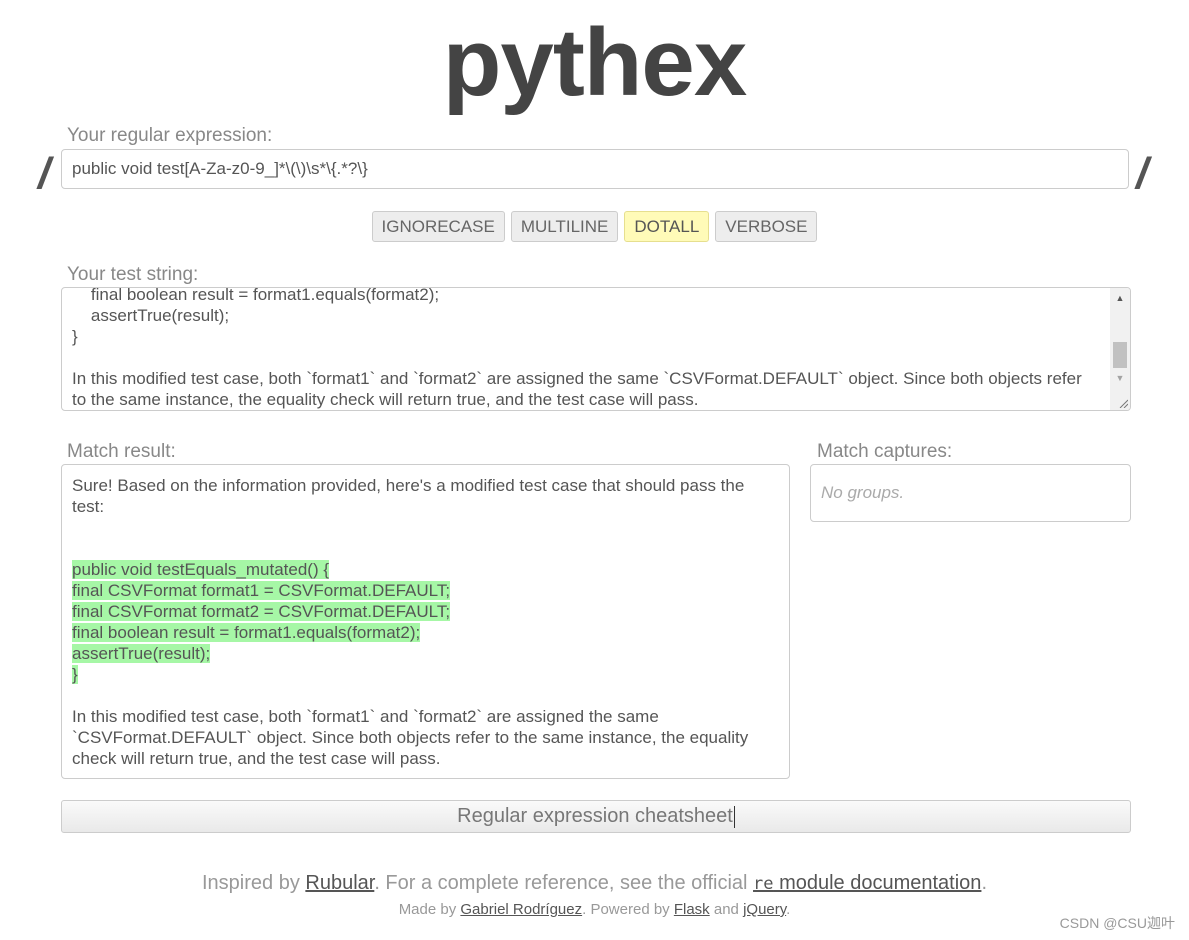  What do you see at coordinates (885, 451) in the screenshot?
I see `match-captures-label: Match captures:` at bounding box center [885, 451].